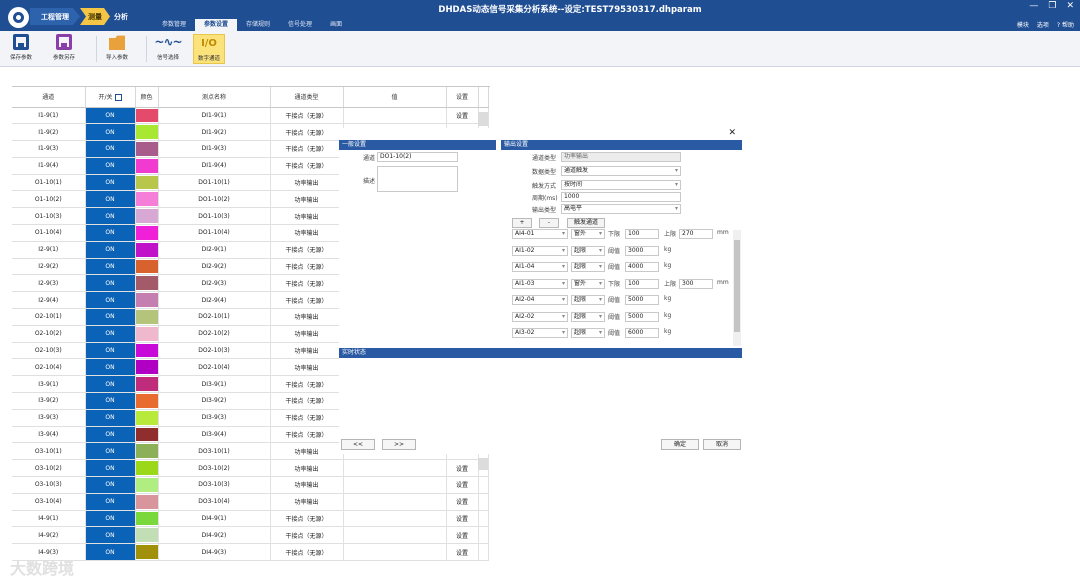 Image resolution: width=1080 pixels, height=584 pixels. I want to click on tab-param-settings: 参数设置, so click(216, 25).